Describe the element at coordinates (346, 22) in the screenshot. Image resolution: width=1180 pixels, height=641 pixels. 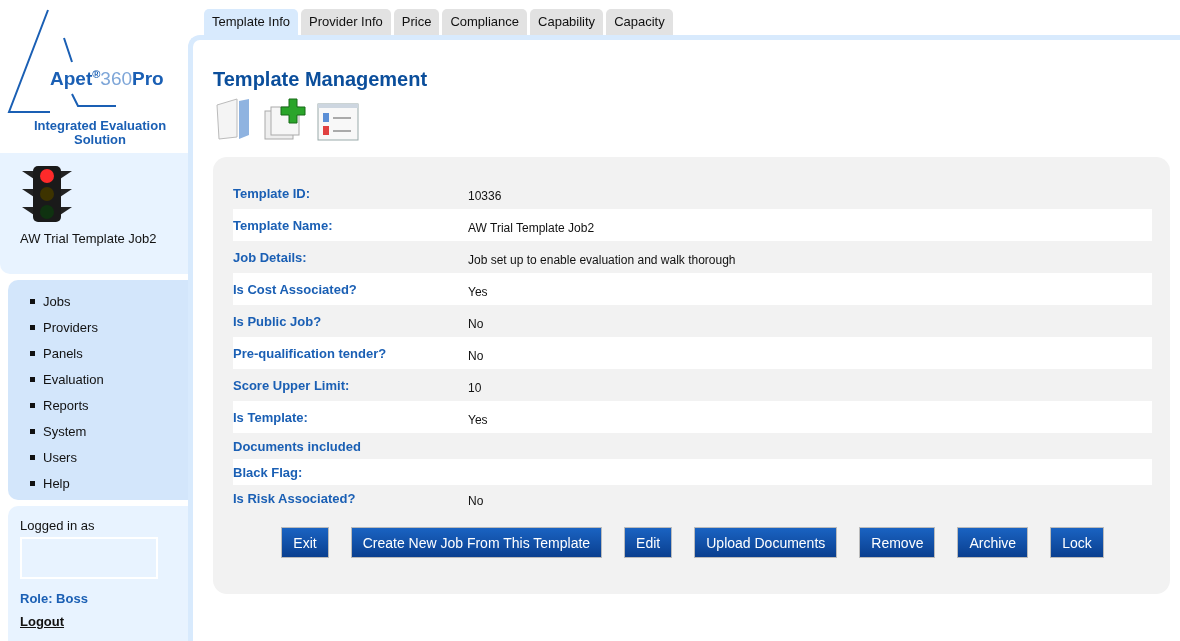
I see `tab: Provider Info` at that location.